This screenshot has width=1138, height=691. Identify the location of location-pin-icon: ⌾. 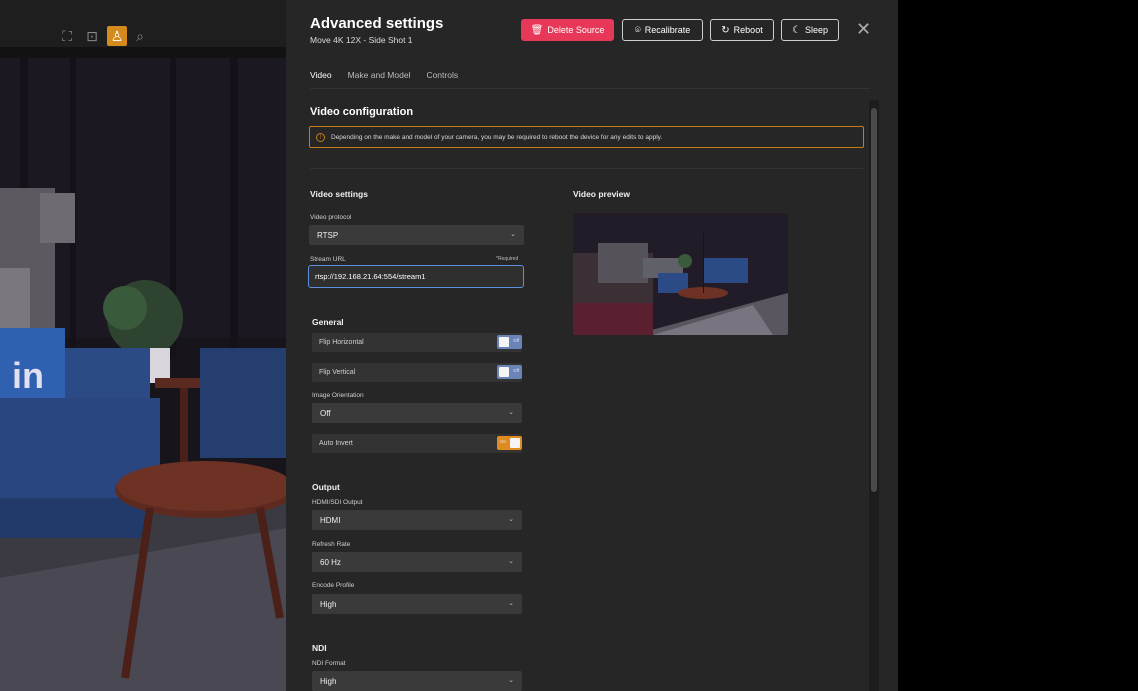
(637, 30).